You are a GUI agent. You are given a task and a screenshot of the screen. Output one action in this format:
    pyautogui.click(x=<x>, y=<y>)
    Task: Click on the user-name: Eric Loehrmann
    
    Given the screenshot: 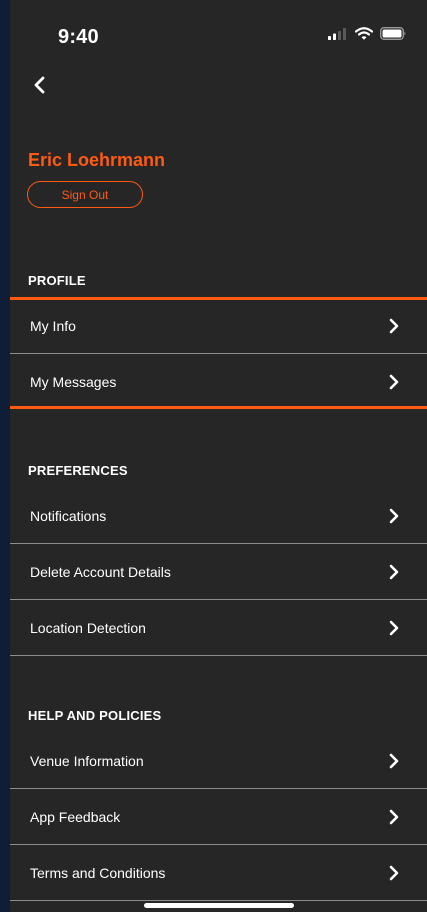 What is the action you would take?
    pyautogui.click(x=97, y=160)
    